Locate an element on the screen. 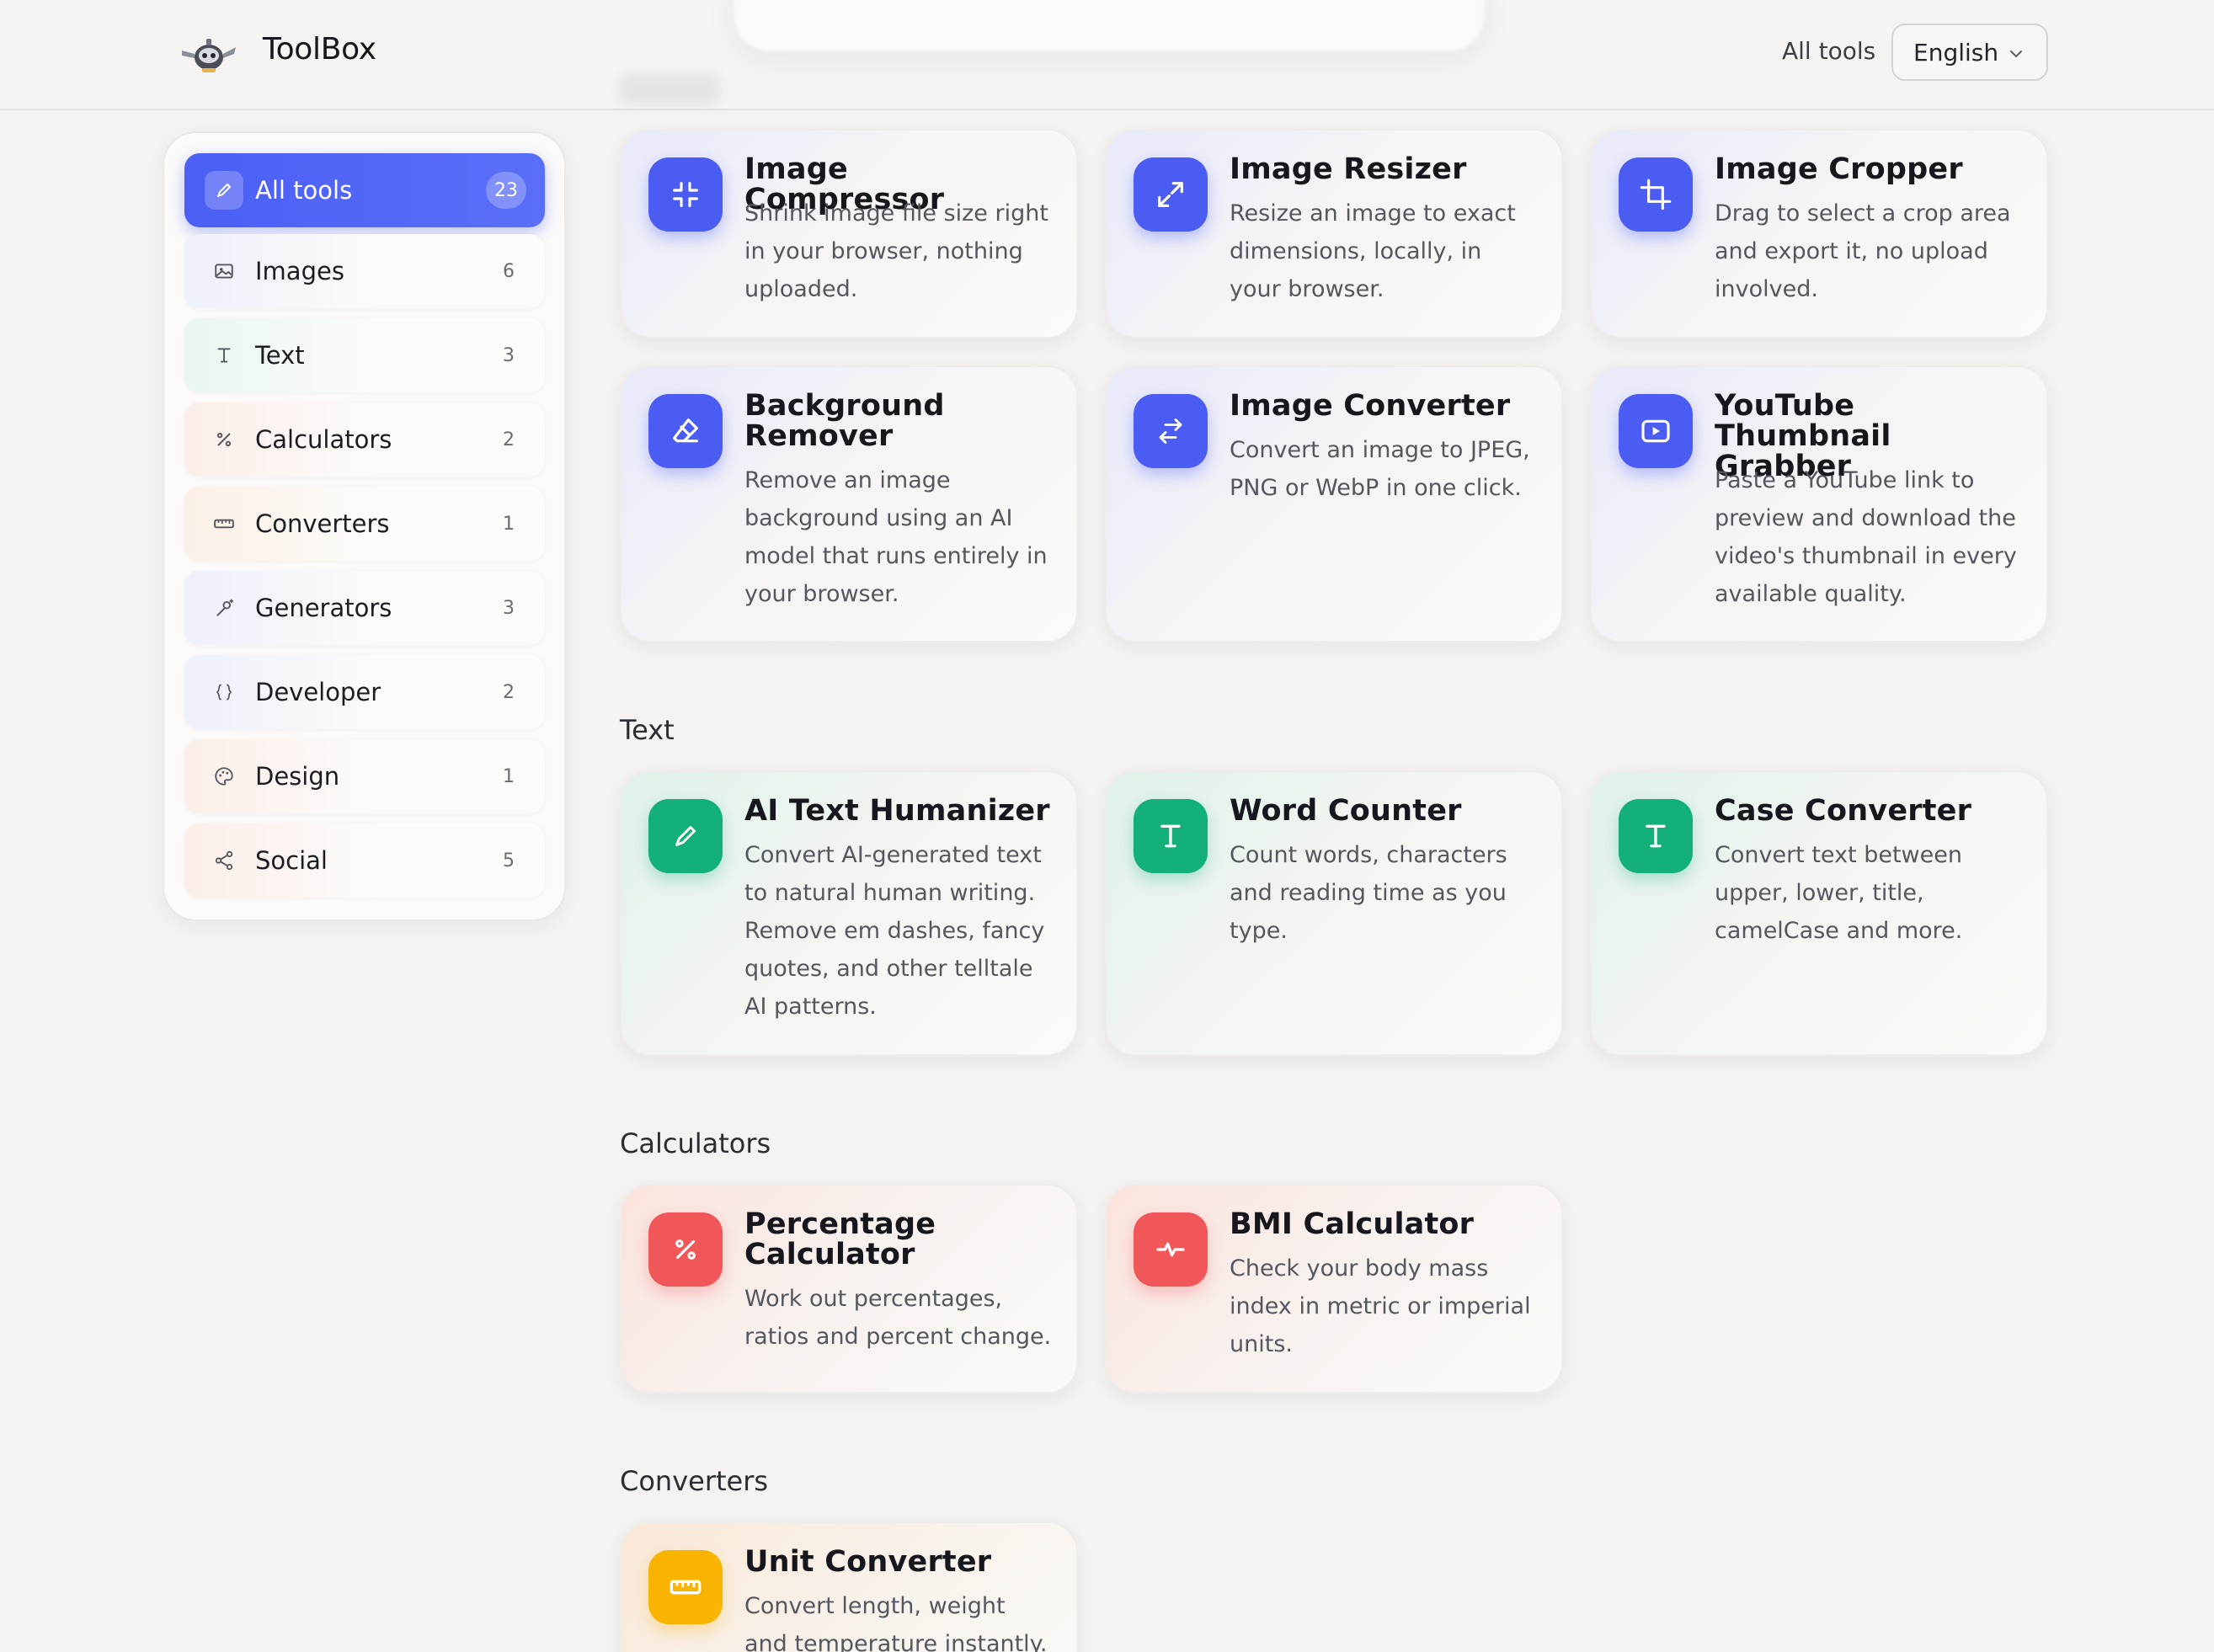 The height and width of the screenshot is (1652, 2214). sidebar-item-label: All tools is located at coordinates (304, 190).